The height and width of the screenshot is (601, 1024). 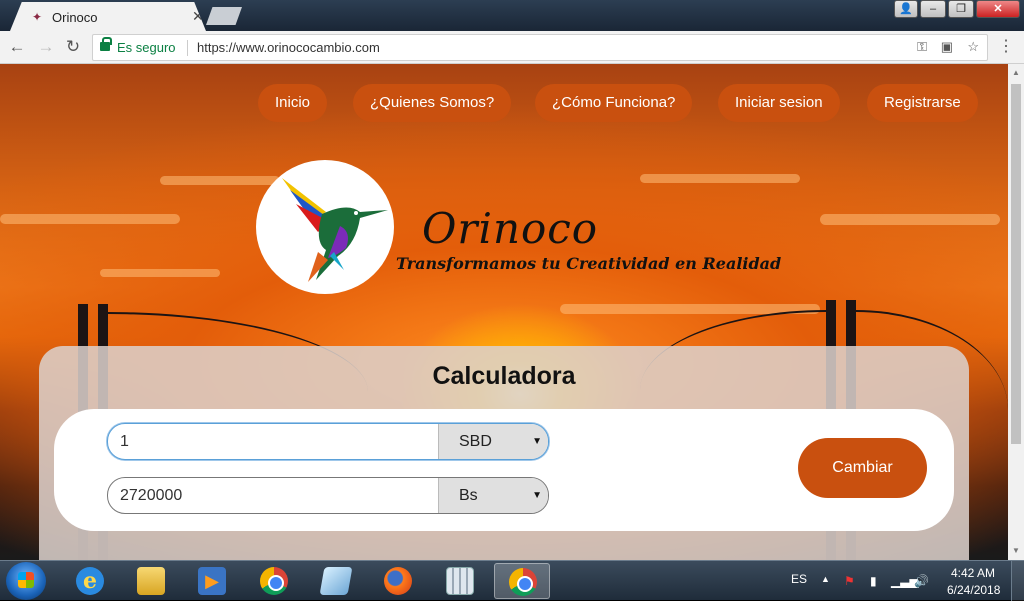 I want to click on close-window-button: ✕, so click(x=998, y=9).